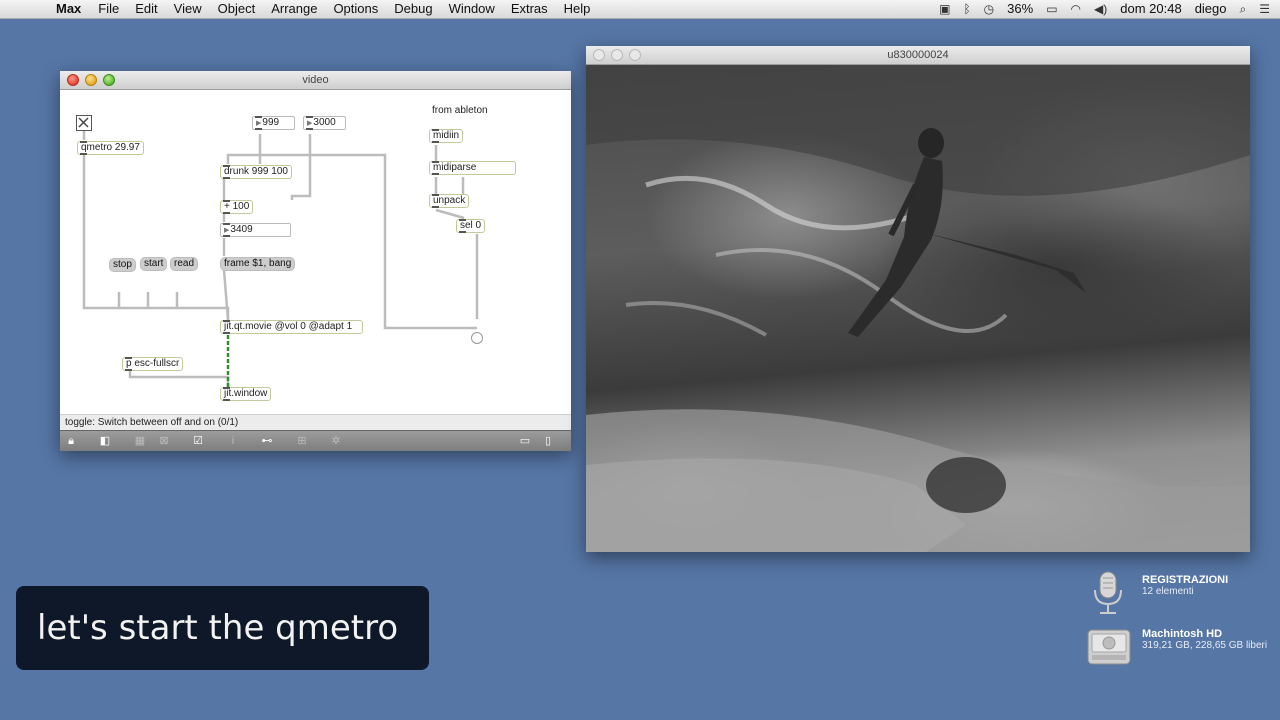 The height and width of the screenshot is (720, 1280). What do you see at coordinates (471, 226) in the screenshot?
I see `sel-object: sel 0` at bounding box center [471, 226].